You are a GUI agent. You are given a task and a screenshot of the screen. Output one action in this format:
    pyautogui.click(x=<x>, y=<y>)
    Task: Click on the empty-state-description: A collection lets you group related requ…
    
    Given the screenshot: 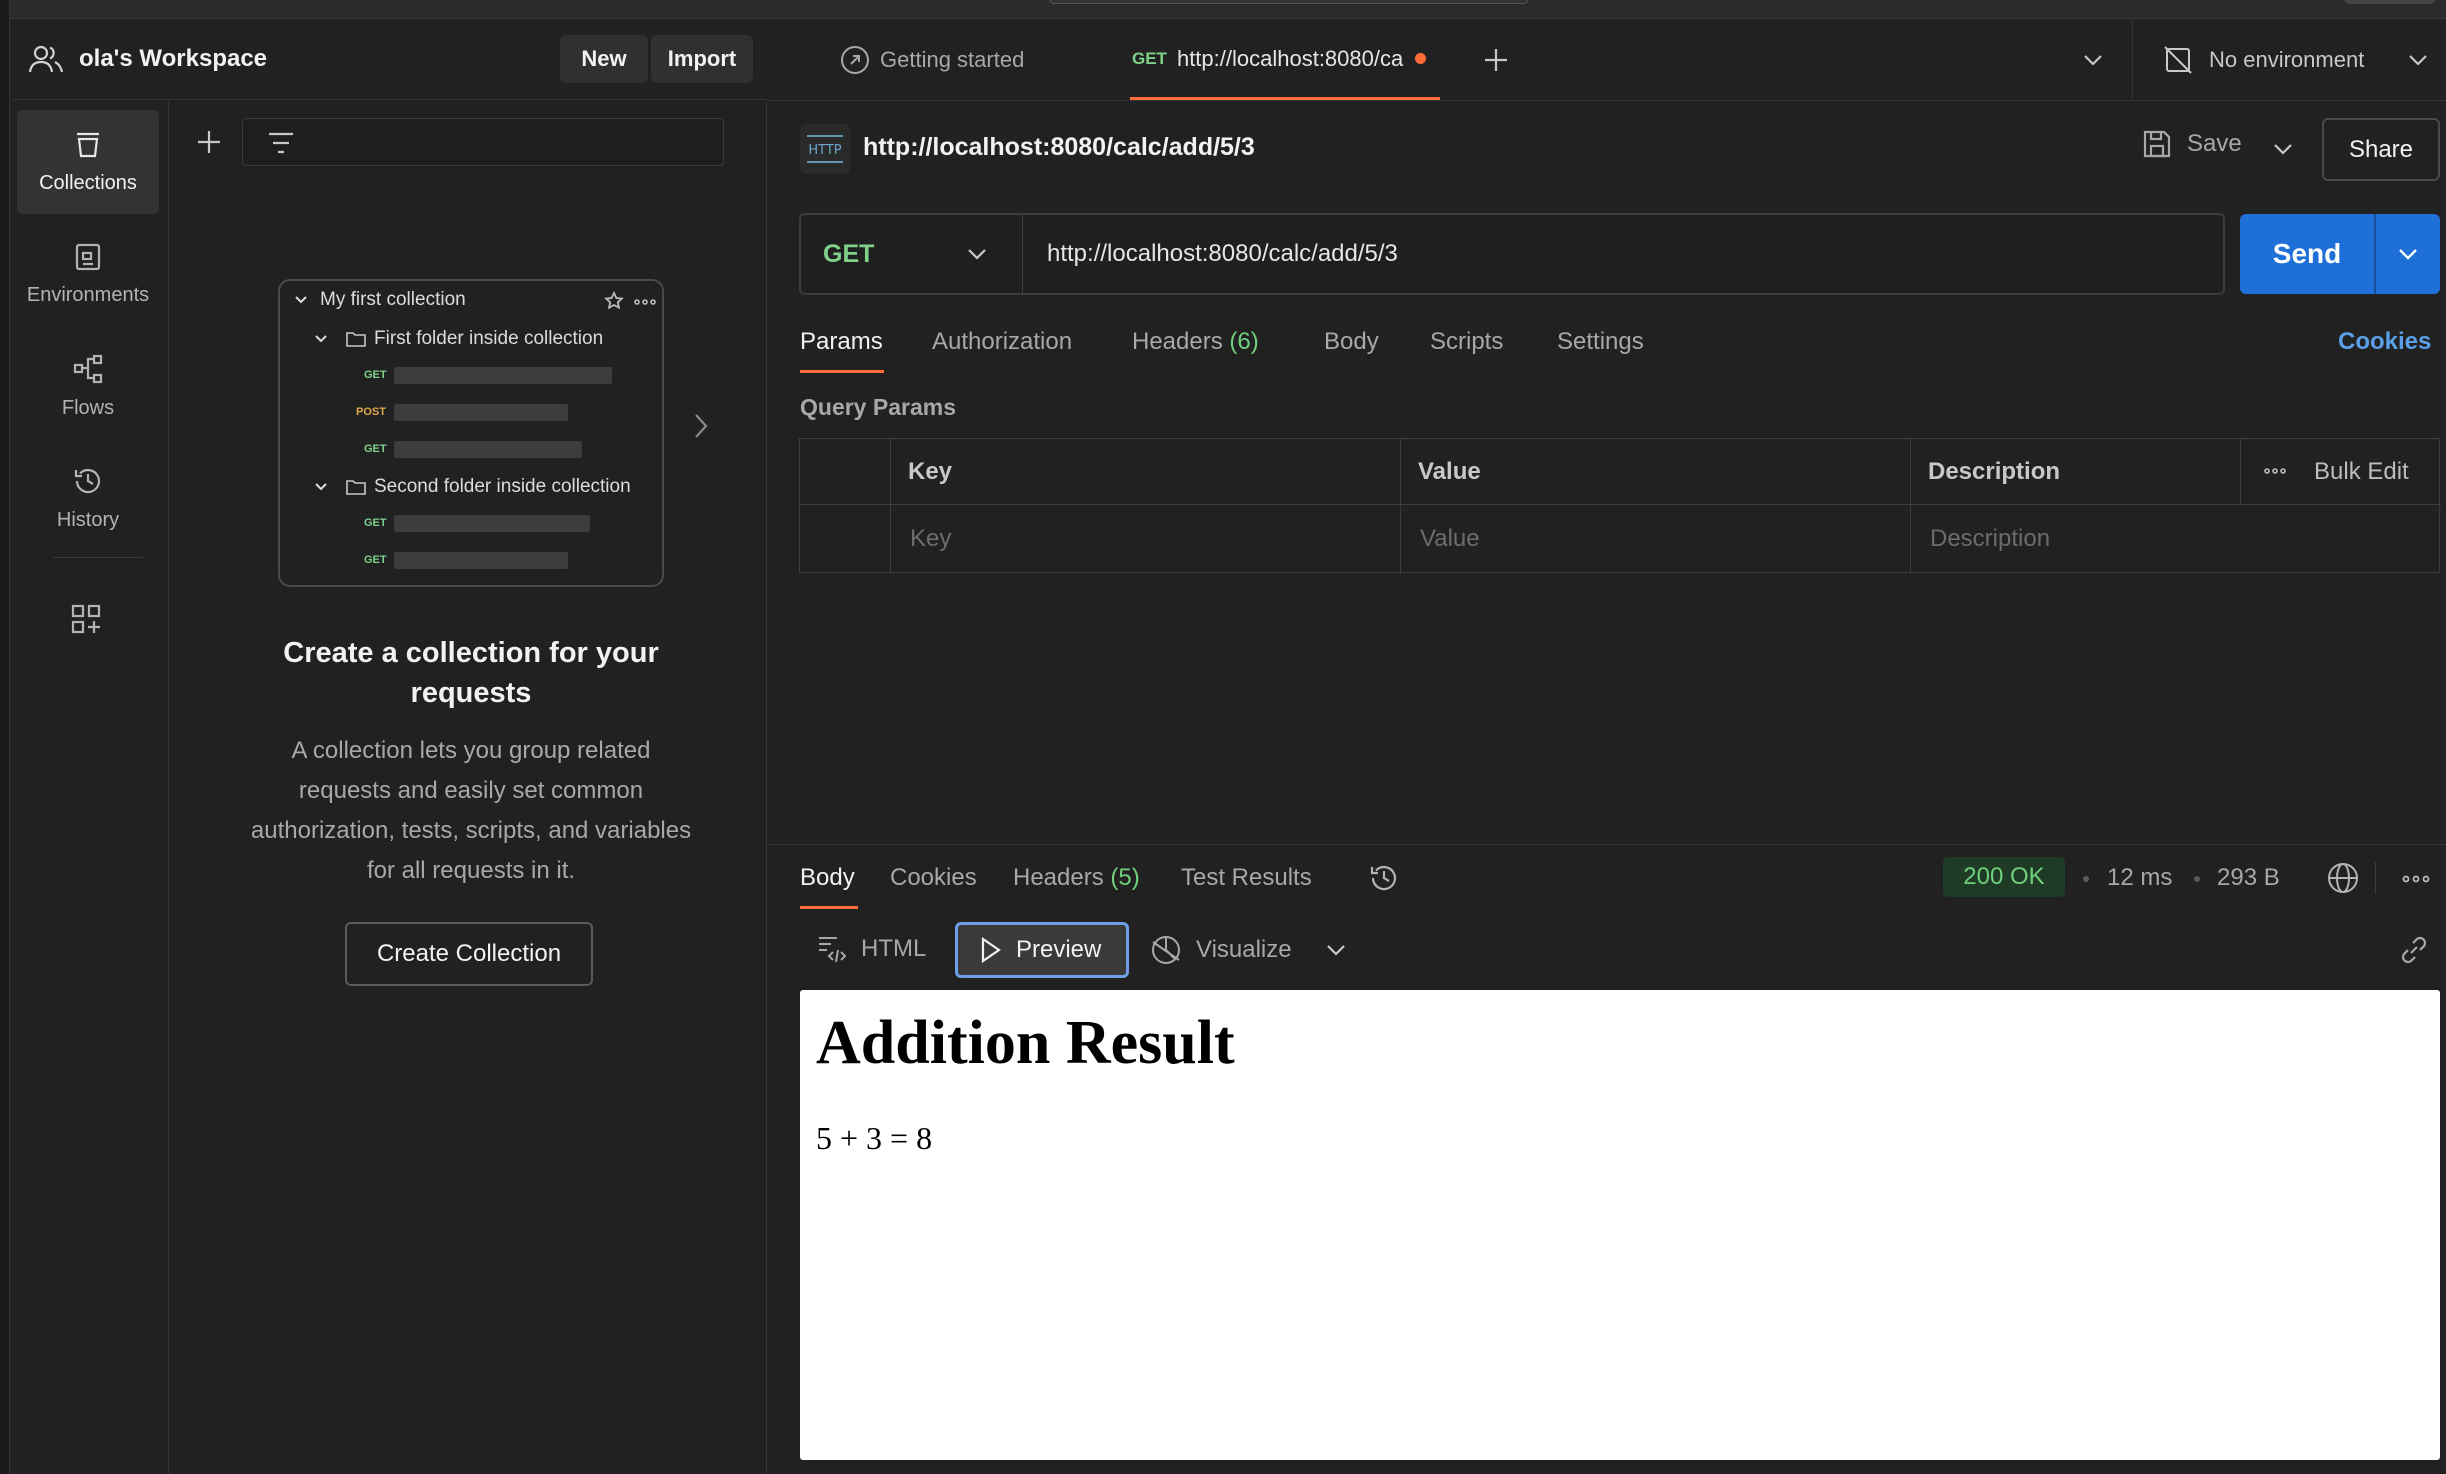 What is the action you would take?
    pyautogui.click(x=471, y=810)
    